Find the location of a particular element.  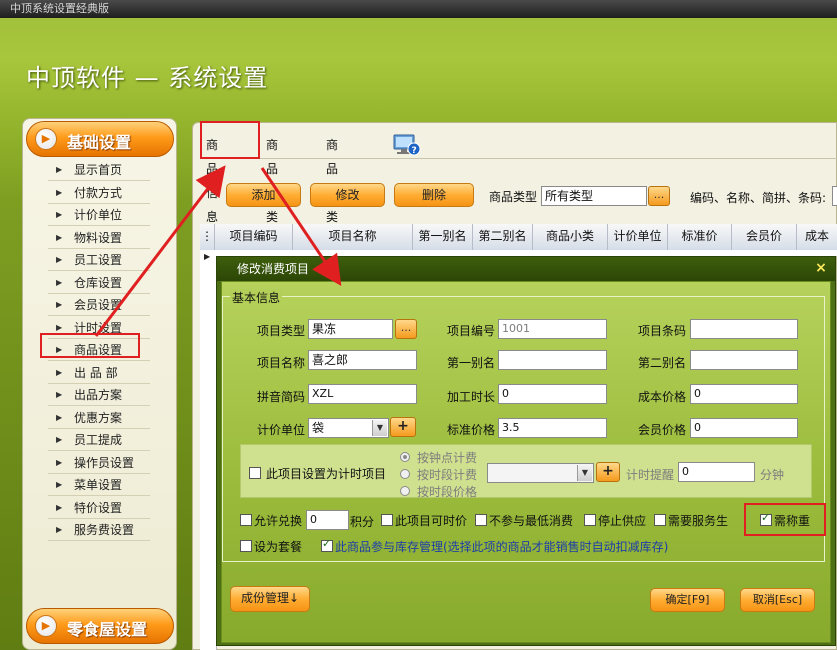

search-input is located at coordinates (834, 196).